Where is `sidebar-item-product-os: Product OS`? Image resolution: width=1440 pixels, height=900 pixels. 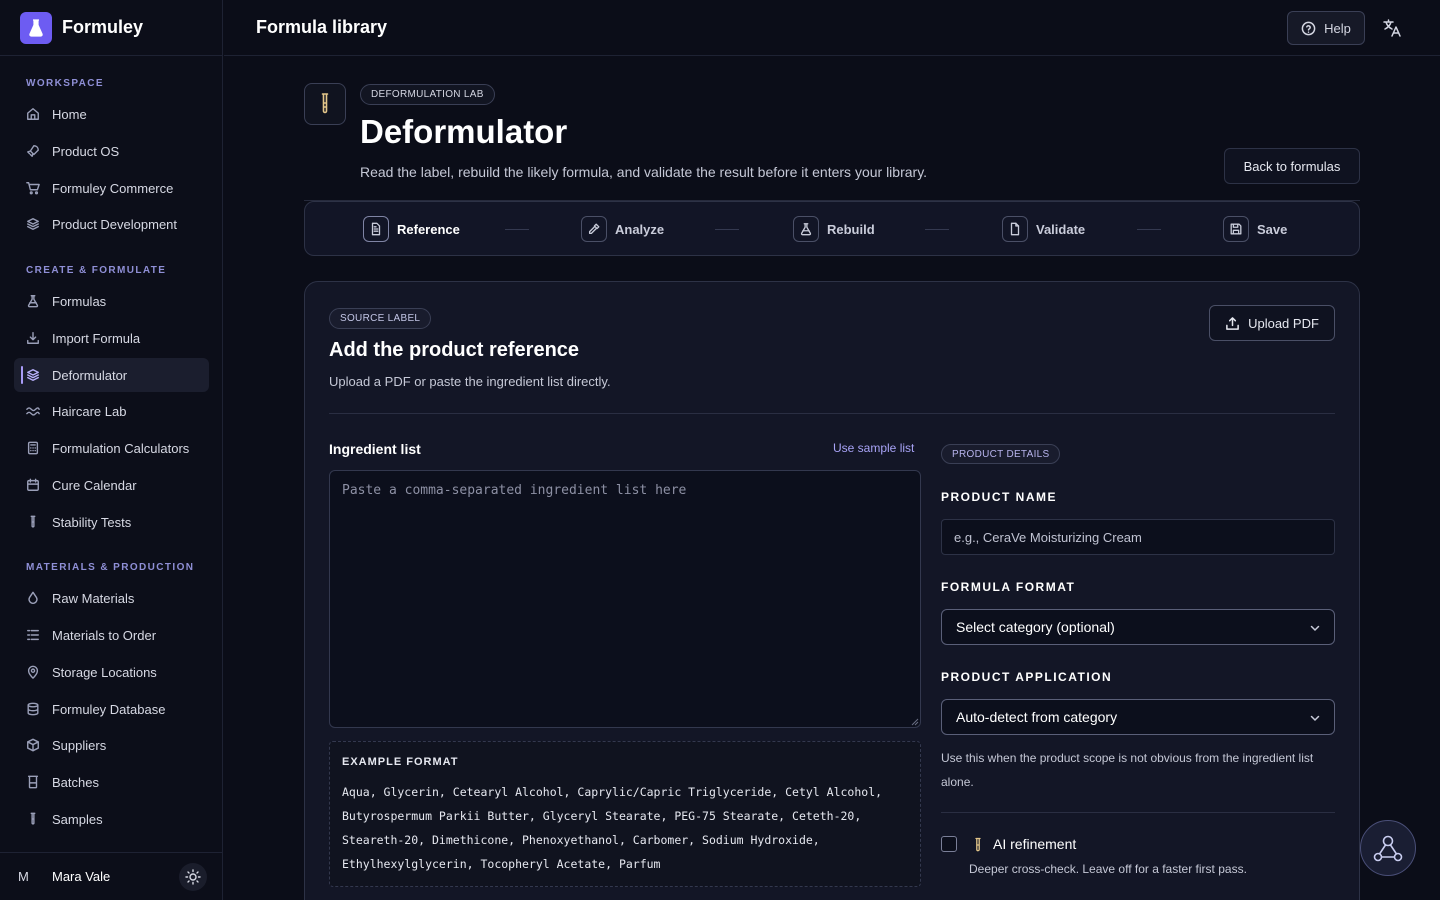
sidebar-item-product-os: Product OS is located at coordinates (111, 151).